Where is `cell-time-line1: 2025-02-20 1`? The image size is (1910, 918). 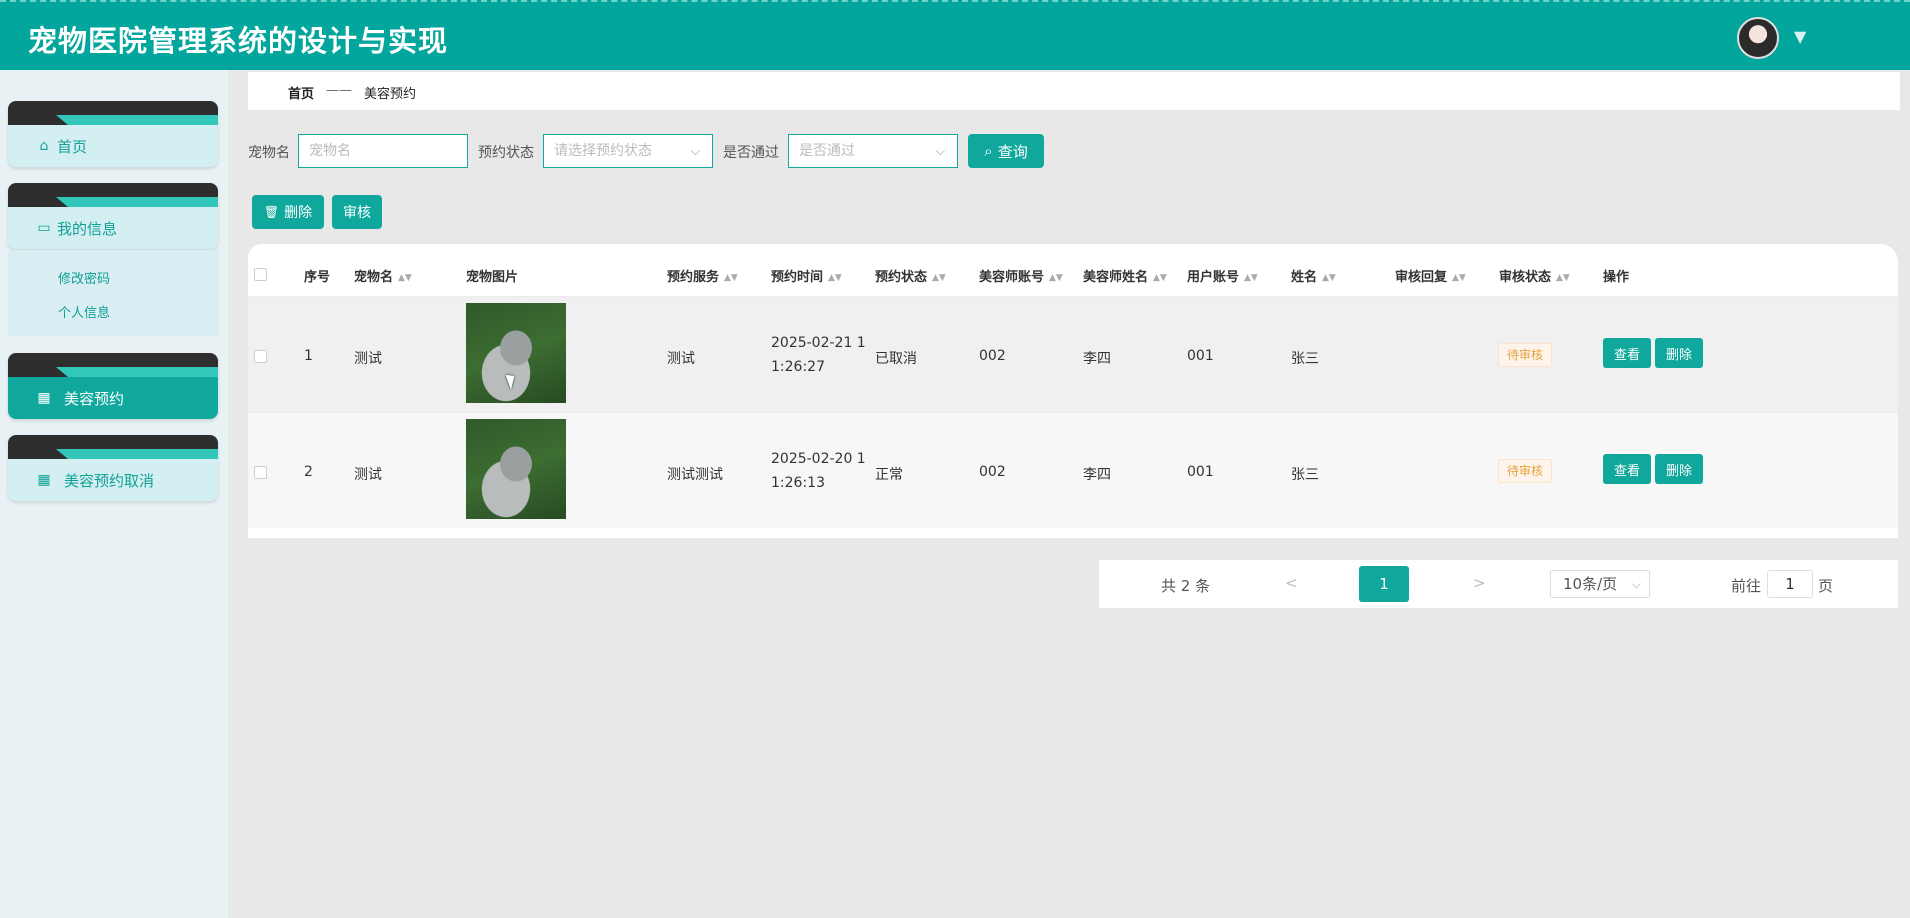
cell-time-line1: 2025-02-20 1 is located at coordinates (818, 459).